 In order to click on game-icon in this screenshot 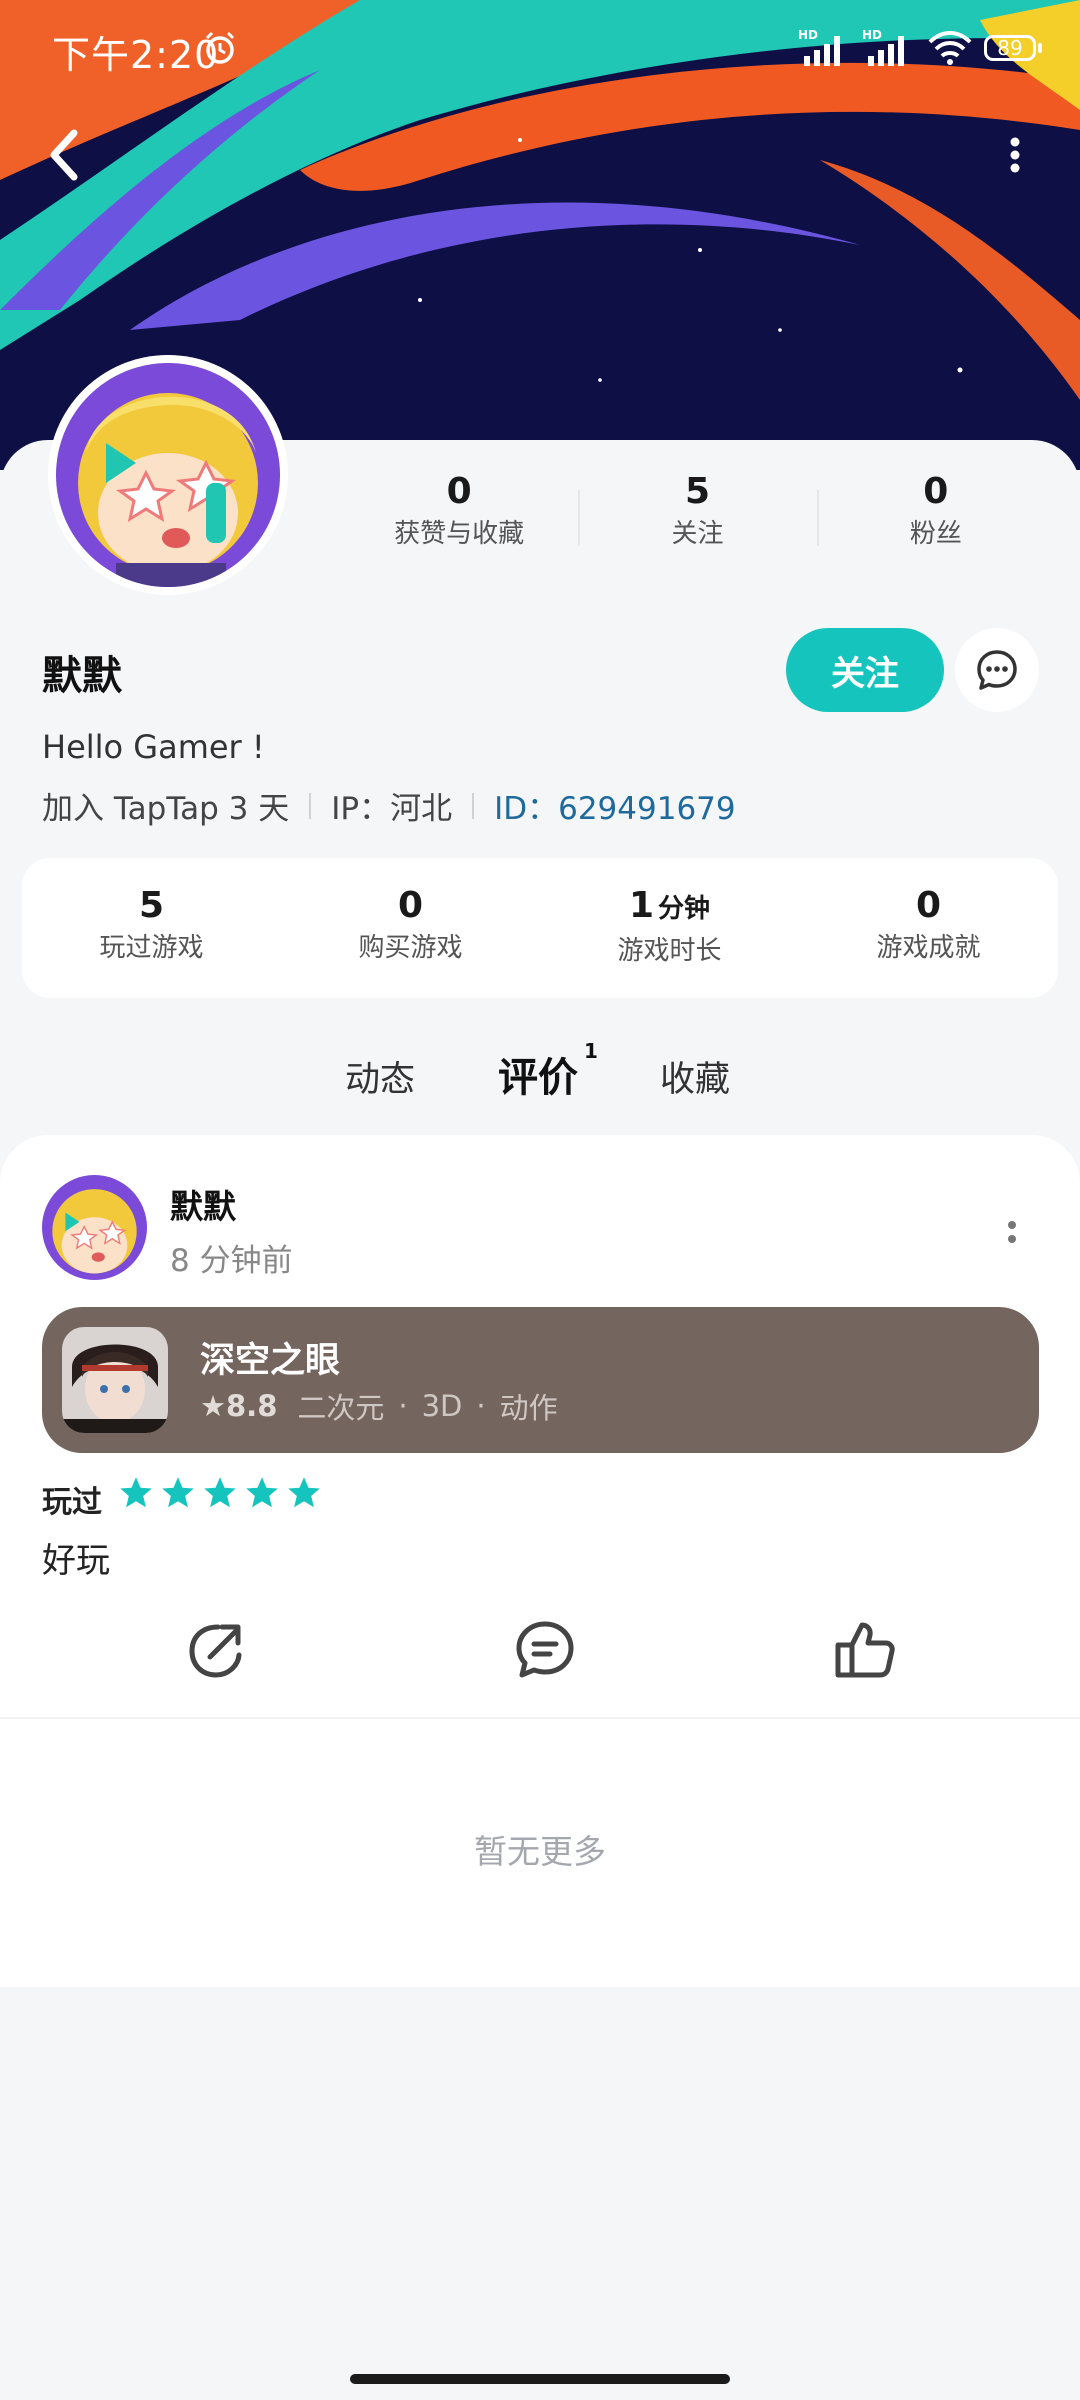, I will do `click(115, 1380)`.